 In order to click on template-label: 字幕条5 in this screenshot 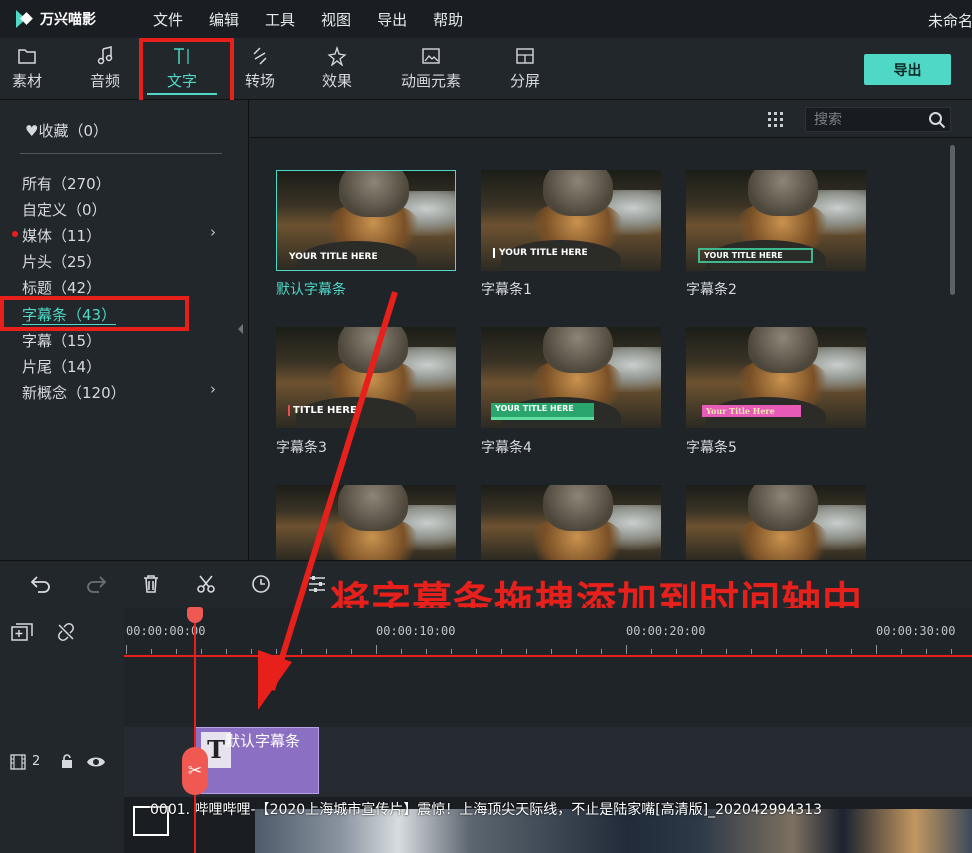, I will do `click(711, 448)`.